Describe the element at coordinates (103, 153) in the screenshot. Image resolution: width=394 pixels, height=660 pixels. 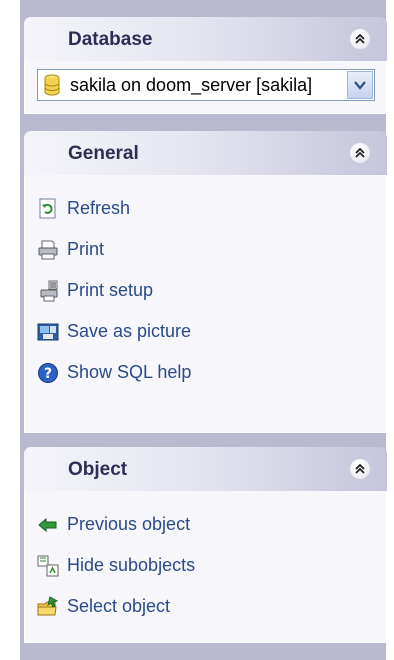
I see `general-title: General` at that location.